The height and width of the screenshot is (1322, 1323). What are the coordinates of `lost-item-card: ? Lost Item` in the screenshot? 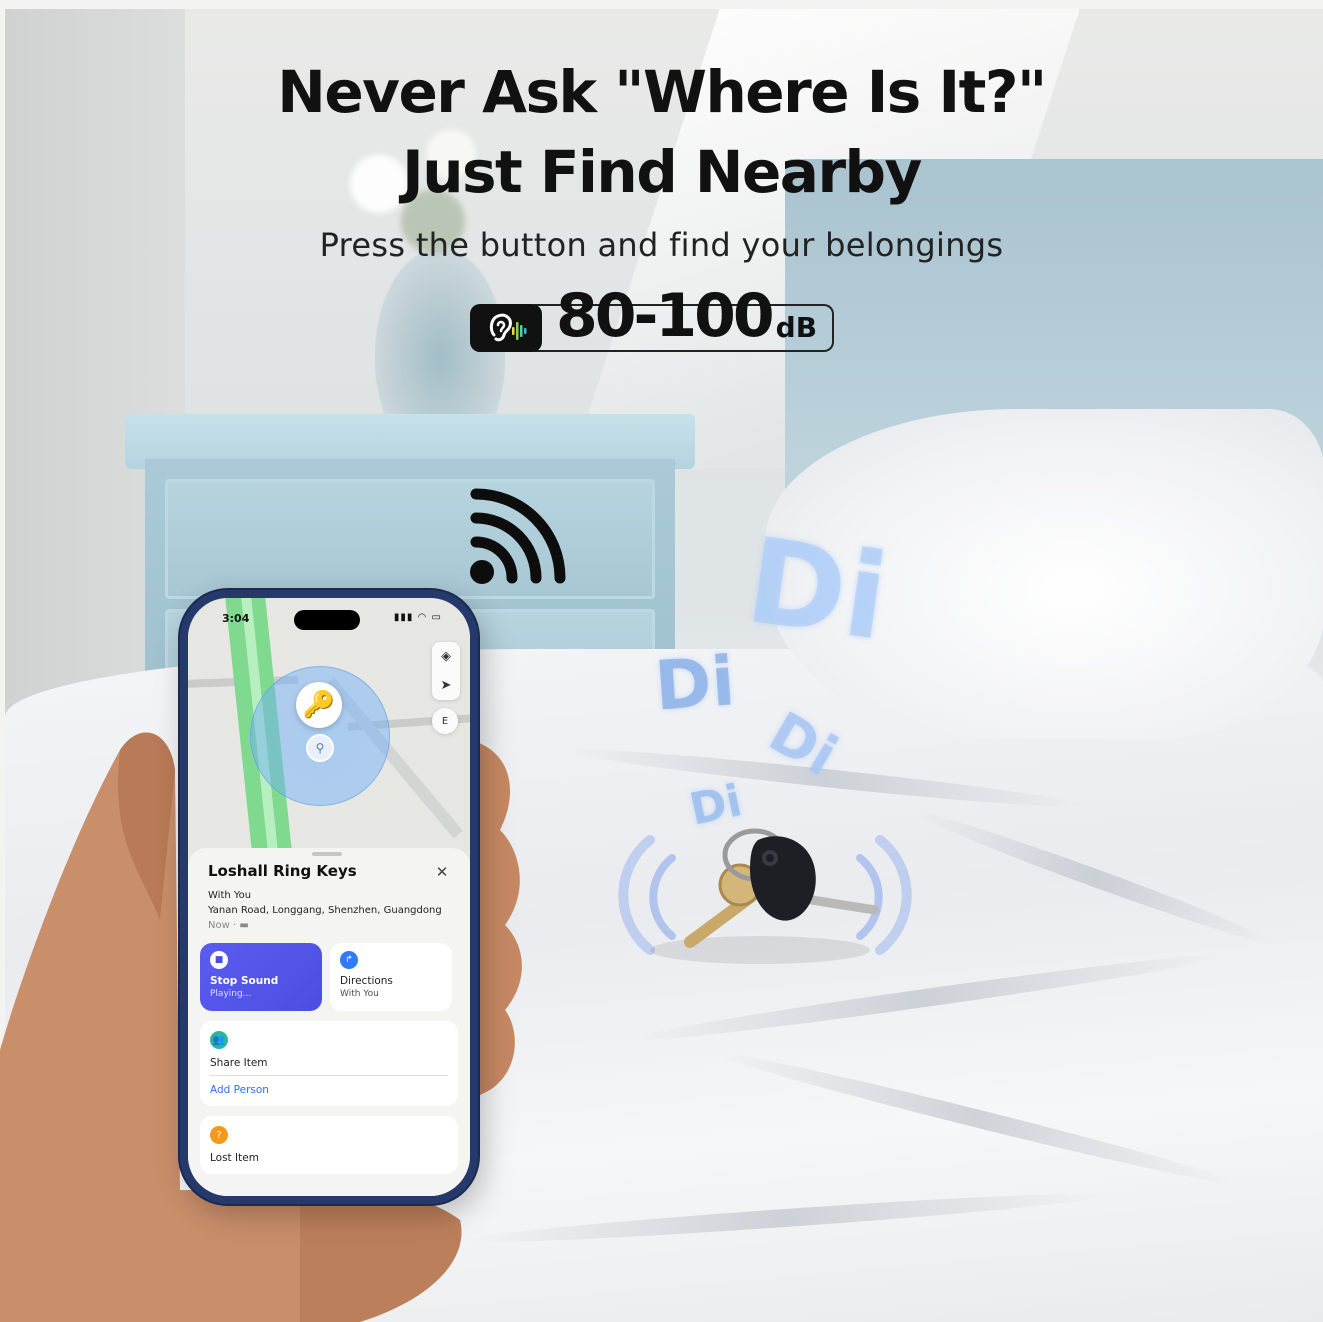 It's located at (329, 1145).